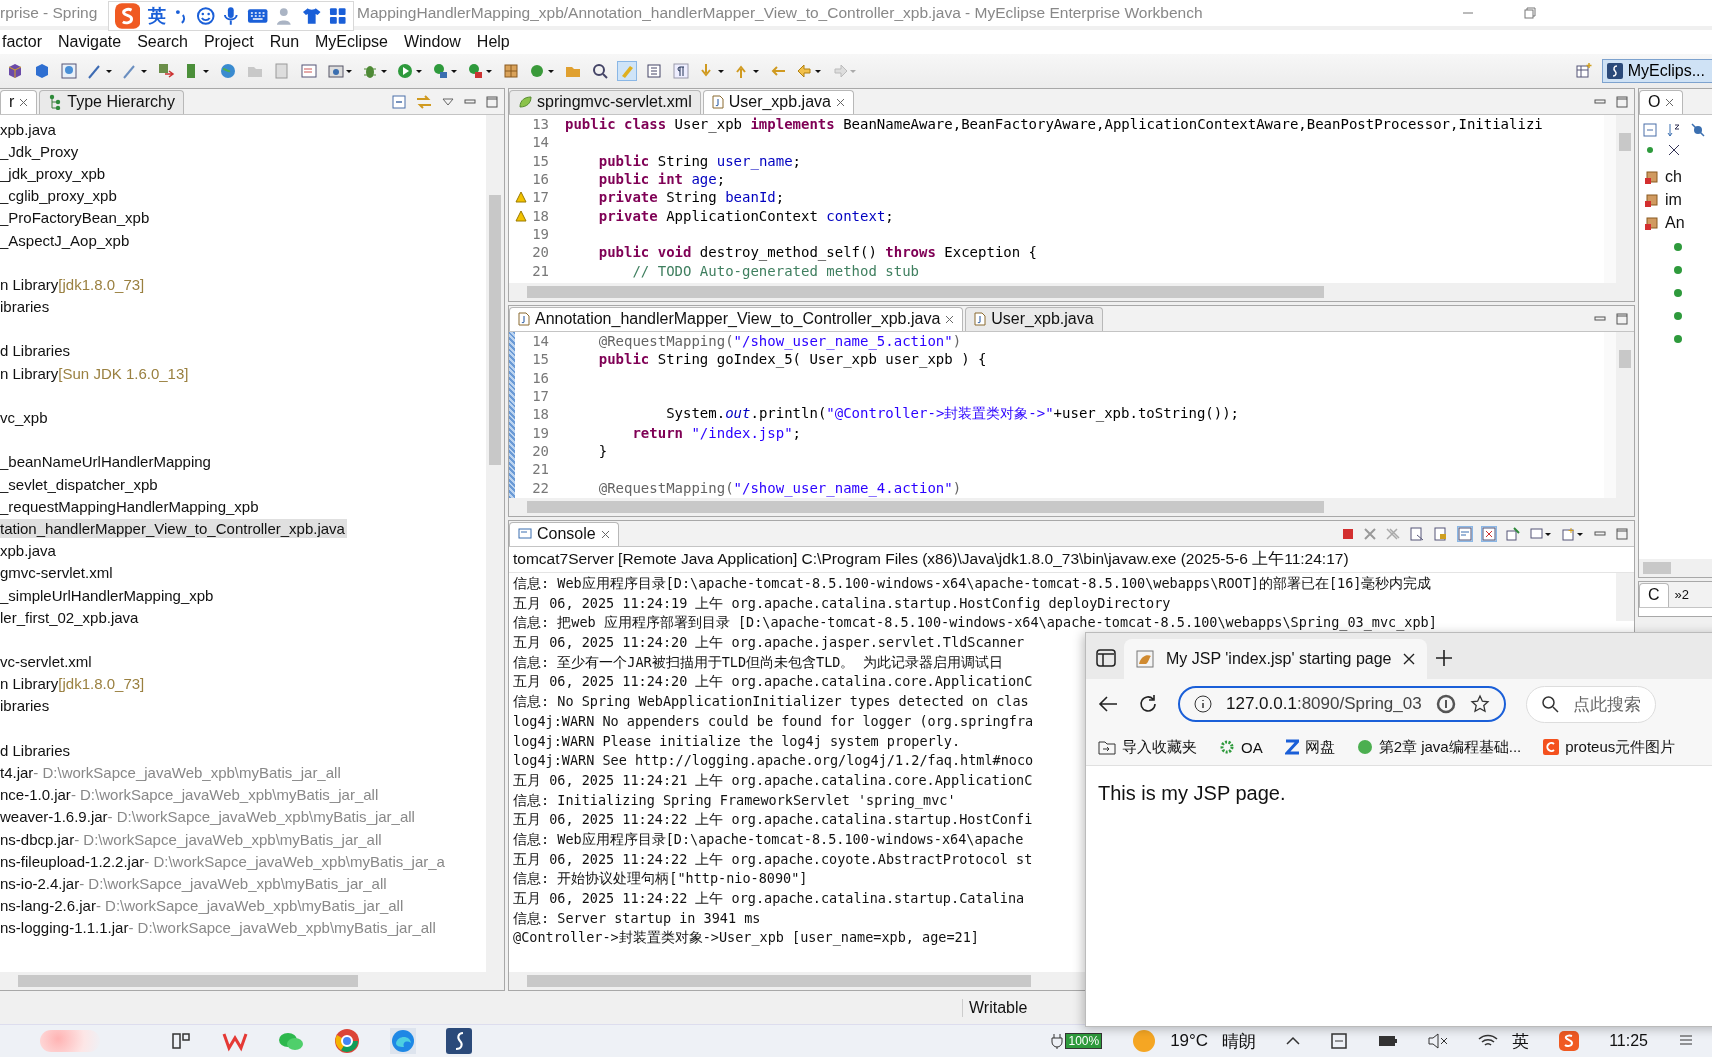 The image size is (1712, 1057). What do you see at coordinates (480, 71) in the screenshot?
I see `stop-run-icon` at bounding box center [480, 71].